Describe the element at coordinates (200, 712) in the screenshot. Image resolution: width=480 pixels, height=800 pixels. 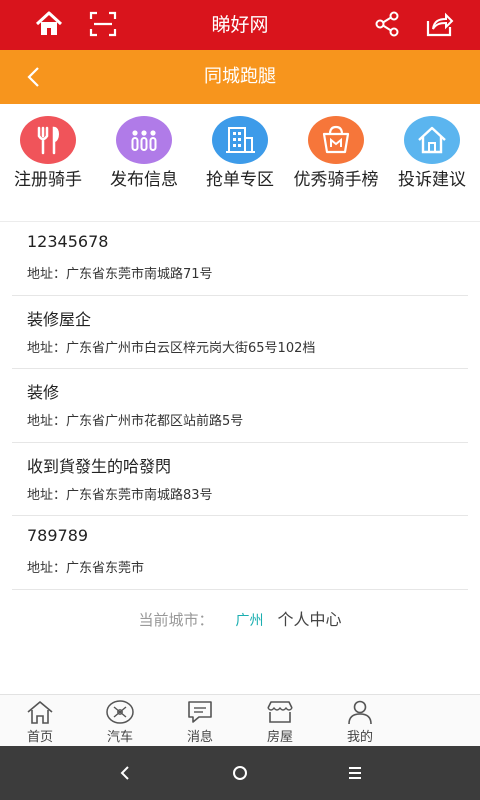
I see `message-icon` at that location.